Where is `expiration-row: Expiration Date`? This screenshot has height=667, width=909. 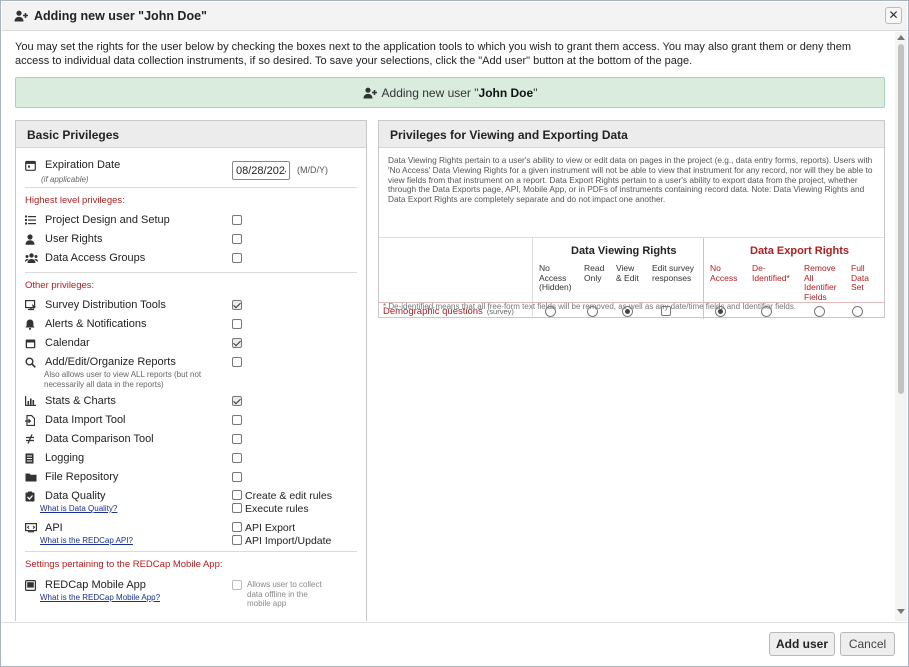
expiration-row: Expiration Date is located at coordinates (72, 165).